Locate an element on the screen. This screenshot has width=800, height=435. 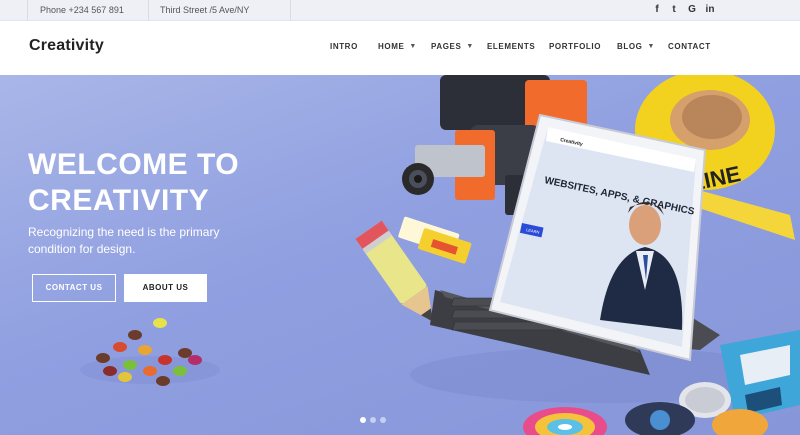
nav-label: HOME is located at coordinates (391, 46).